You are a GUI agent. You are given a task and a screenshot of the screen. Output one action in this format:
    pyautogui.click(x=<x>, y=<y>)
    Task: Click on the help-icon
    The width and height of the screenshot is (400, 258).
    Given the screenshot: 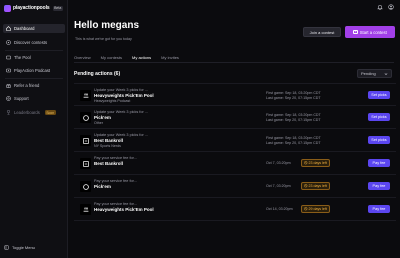 What is the action you would take?
    pyautogui.click(x=8, y=98)
    